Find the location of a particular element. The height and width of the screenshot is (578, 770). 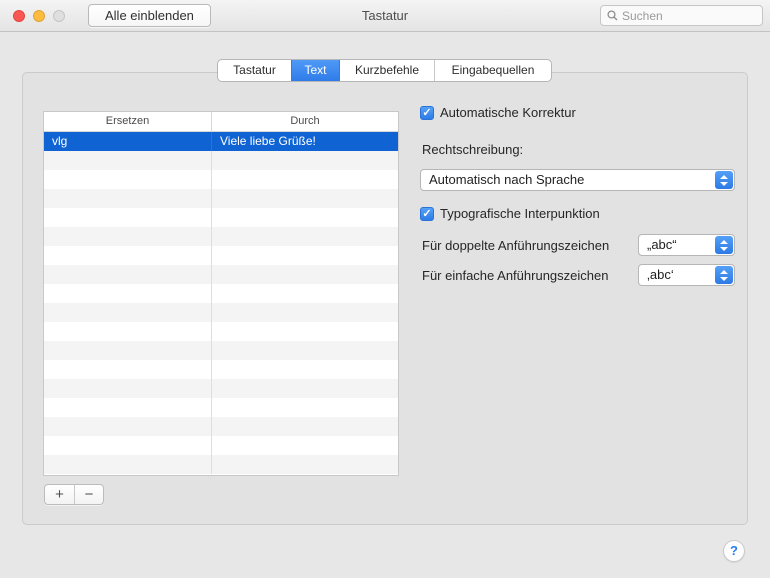

column-header-ersetzen: Ersetzen is located at coordinates (128, 121).